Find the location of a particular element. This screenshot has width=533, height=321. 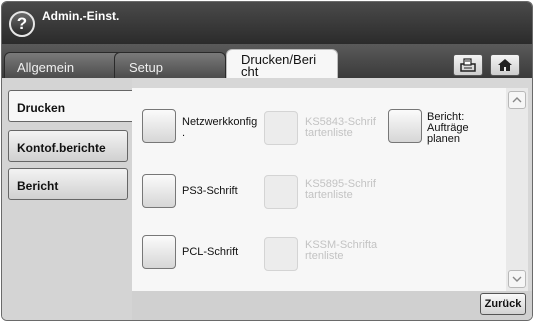

fax-icon is located at coordinates (468, 65).